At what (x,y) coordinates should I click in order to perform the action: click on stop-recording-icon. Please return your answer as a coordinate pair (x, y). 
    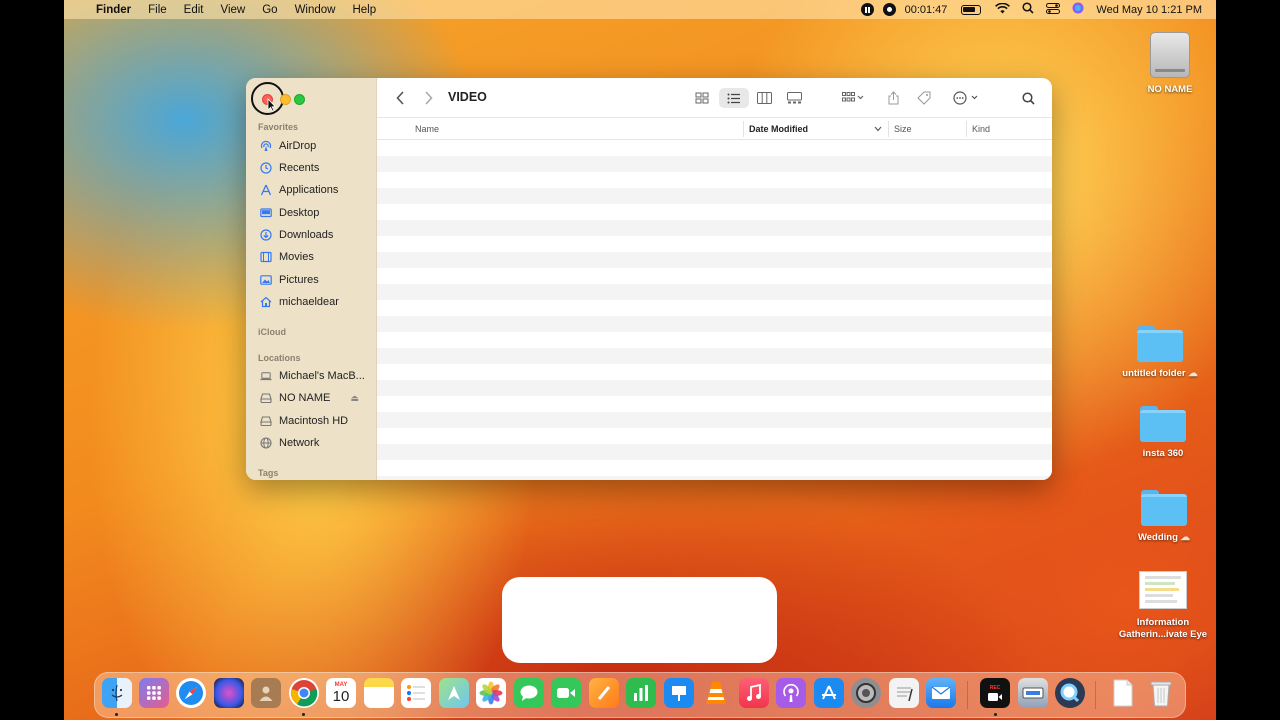
    Looking at the image, I should click on (889, 9).